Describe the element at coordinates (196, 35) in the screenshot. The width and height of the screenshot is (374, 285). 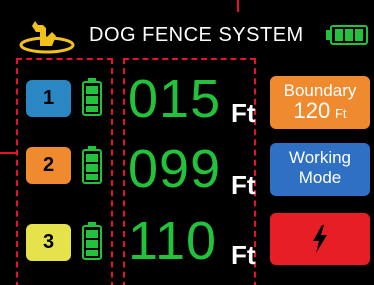
I see `app-title: DOG FENCE SYSTEM` at that location.